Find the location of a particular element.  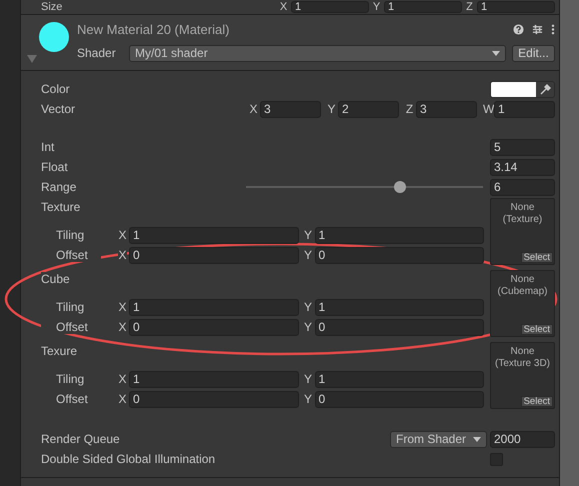

property-label: Color is located at coordinates (55, 89).